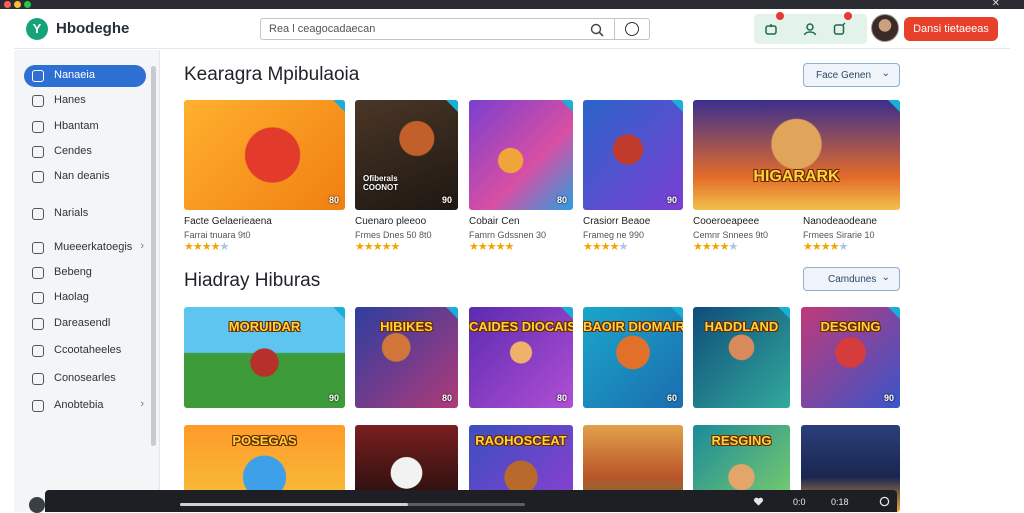 The width and height of the screenshot is (1024, 513). I want to click on sidebar-item: Bebeng, so click(85, 273).